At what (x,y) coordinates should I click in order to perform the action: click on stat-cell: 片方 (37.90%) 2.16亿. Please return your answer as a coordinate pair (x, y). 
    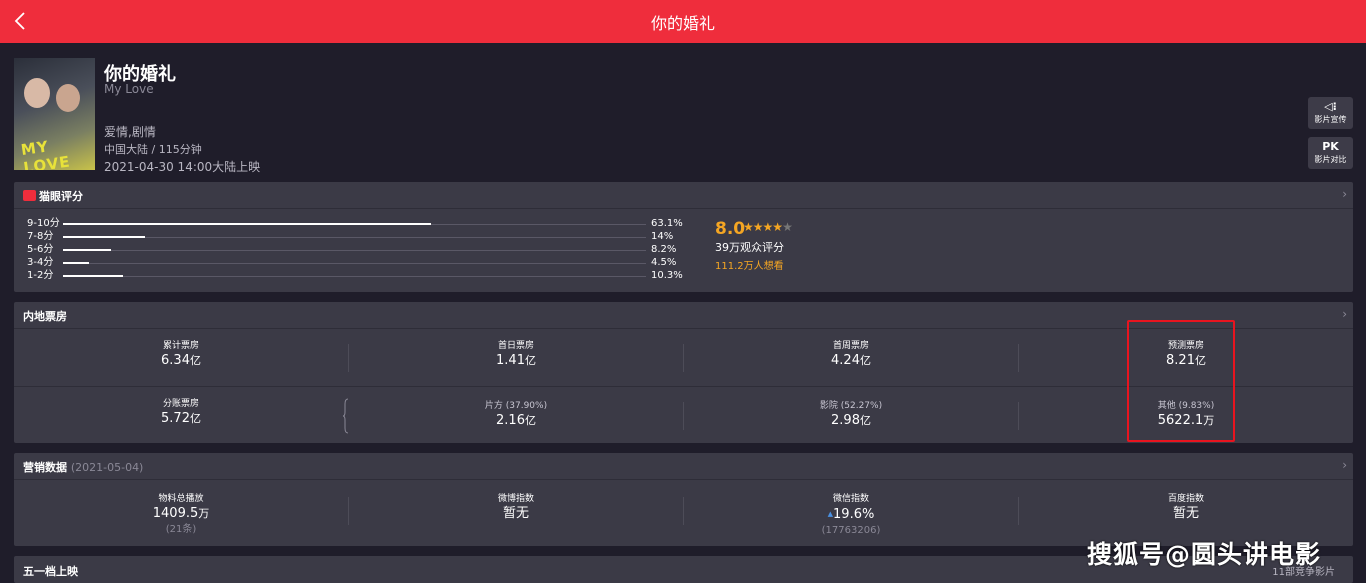
    Looking at the image, I should click on (516, 415).